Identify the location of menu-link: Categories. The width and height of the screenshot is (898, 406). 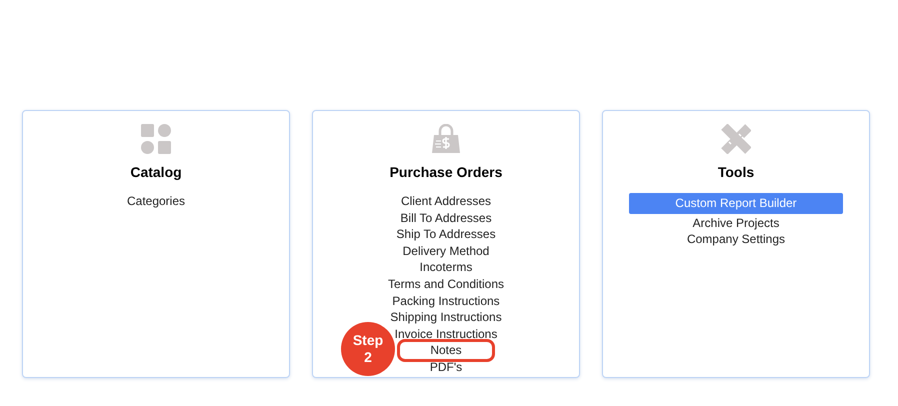
(156, 201).